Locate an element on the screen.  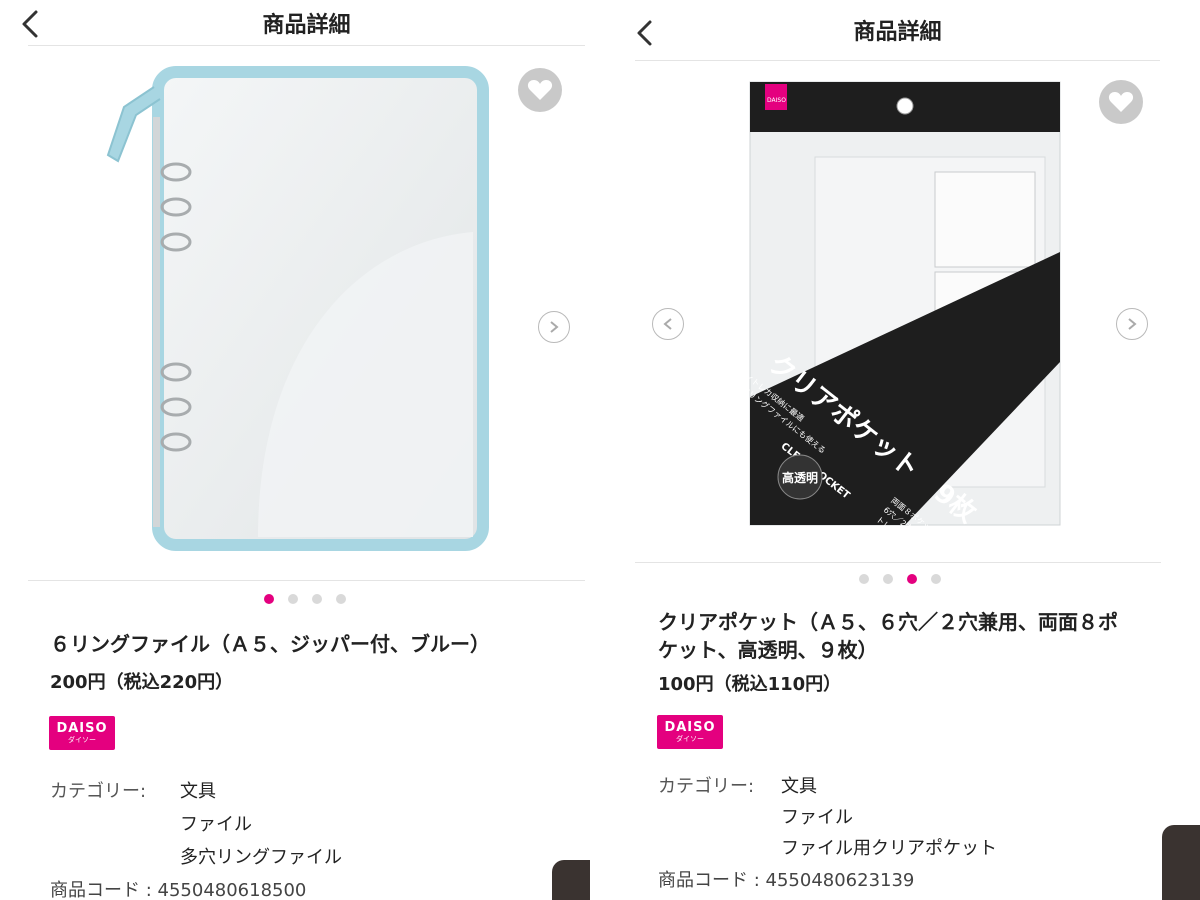
category-link: ファイル用クリアポケット is located at coordinates (889, 847).